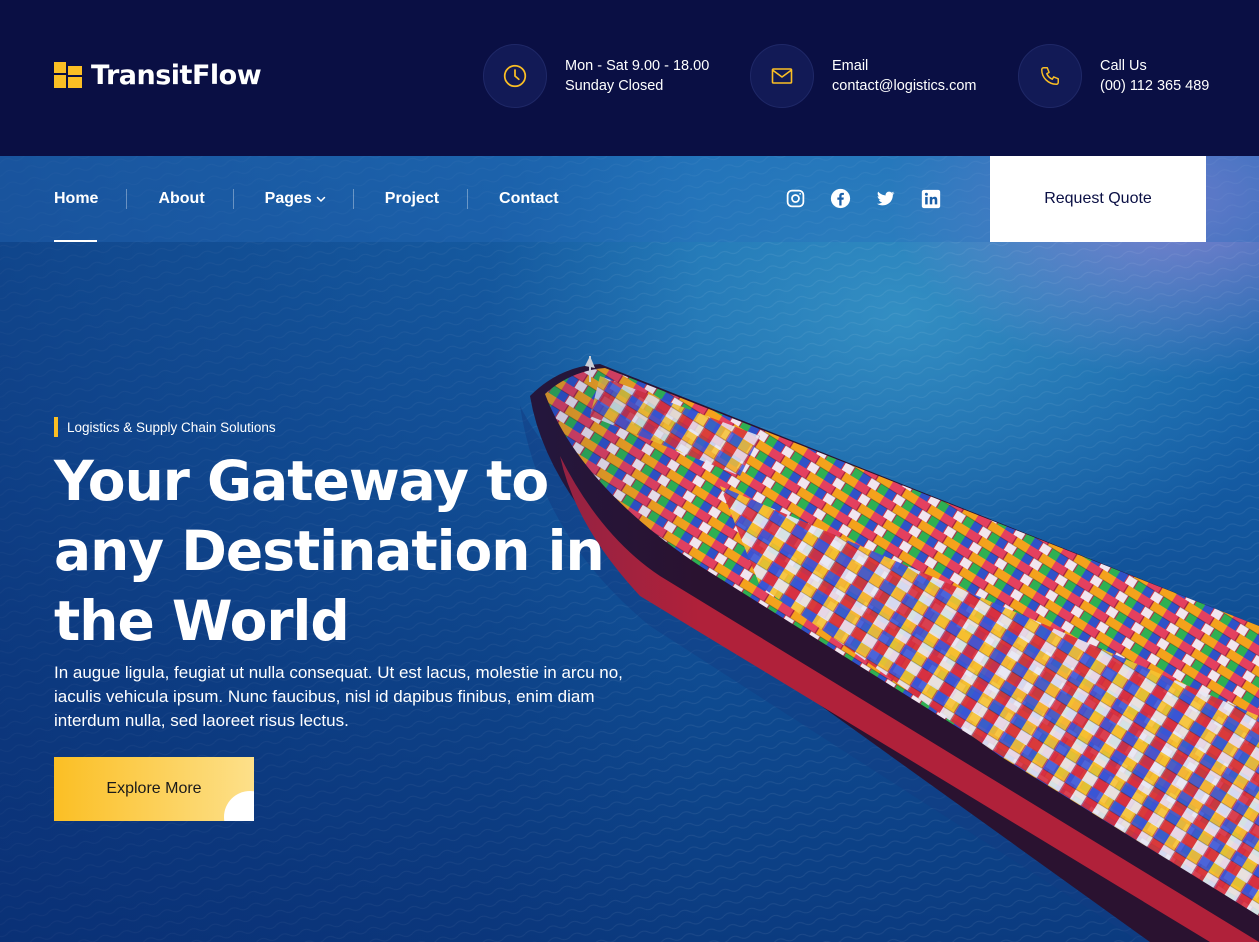  I want to click on twitter-icon, so click(885, 198).